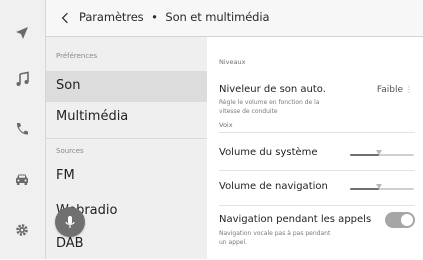 Image resolution: width=423 pixels, height=260 pixels. I want to click on sidebar-item-son: Son, so click(126, 86).